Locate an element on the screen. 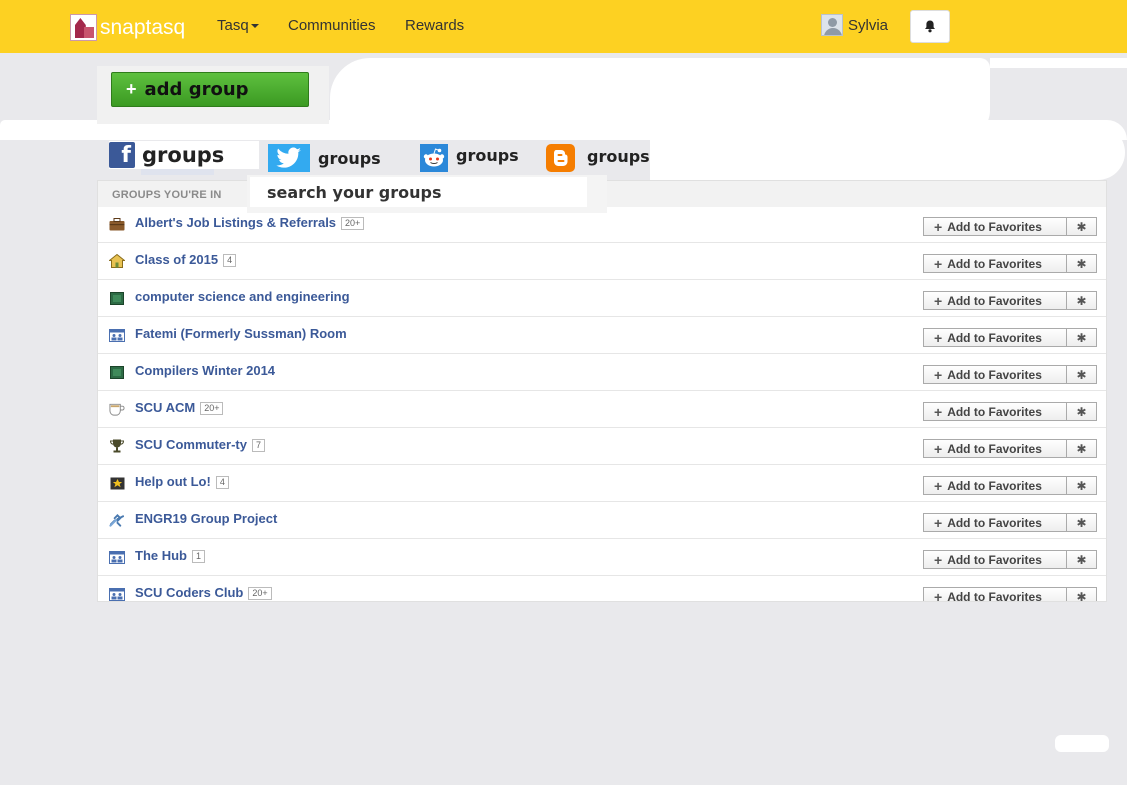 The width and height of the screenshot is (1127, 785). brand-name: snaptasq is located at coordinates (143, 27).